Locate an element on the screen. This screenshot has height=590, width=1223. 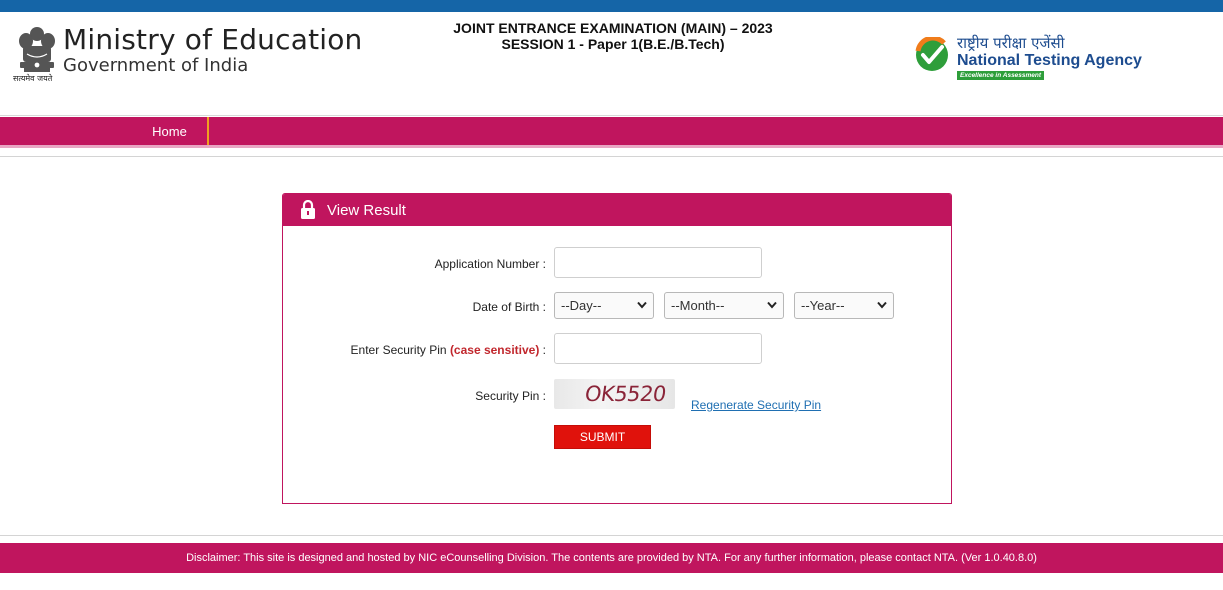
nav-divider is located at coordinates (611, 156).